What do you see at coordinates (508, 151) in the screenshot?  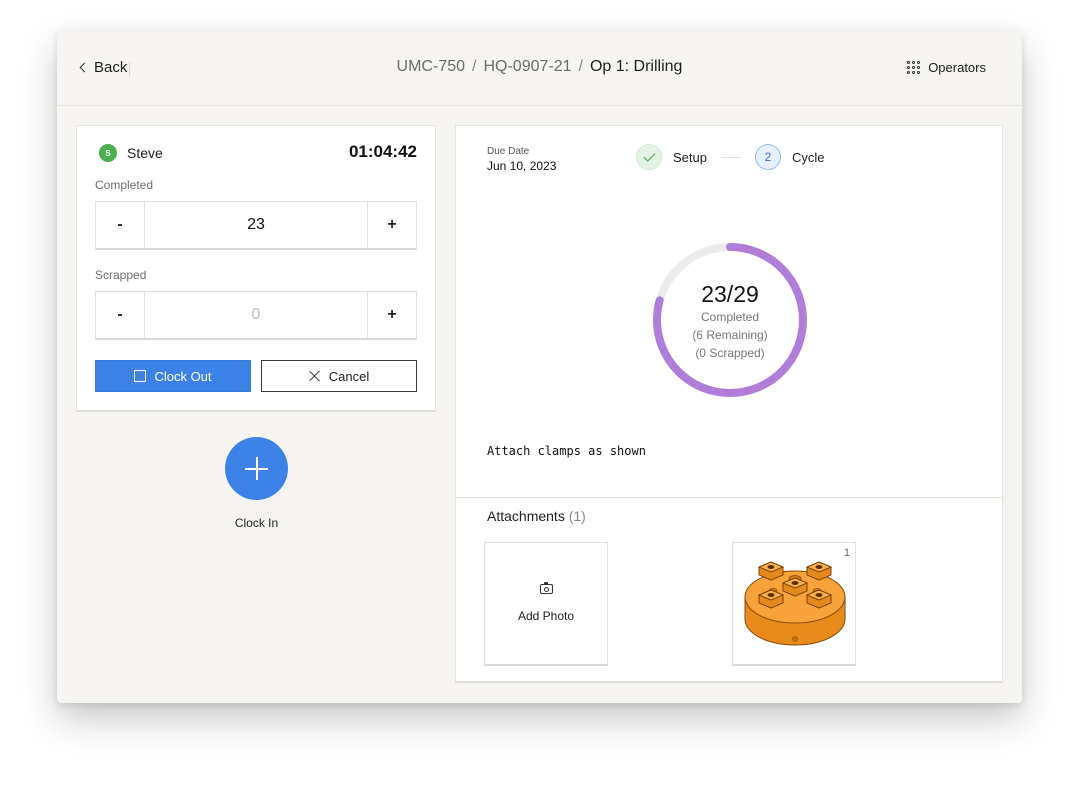 I see `due-date-label: Due Date` at bounding box center [508, 151].